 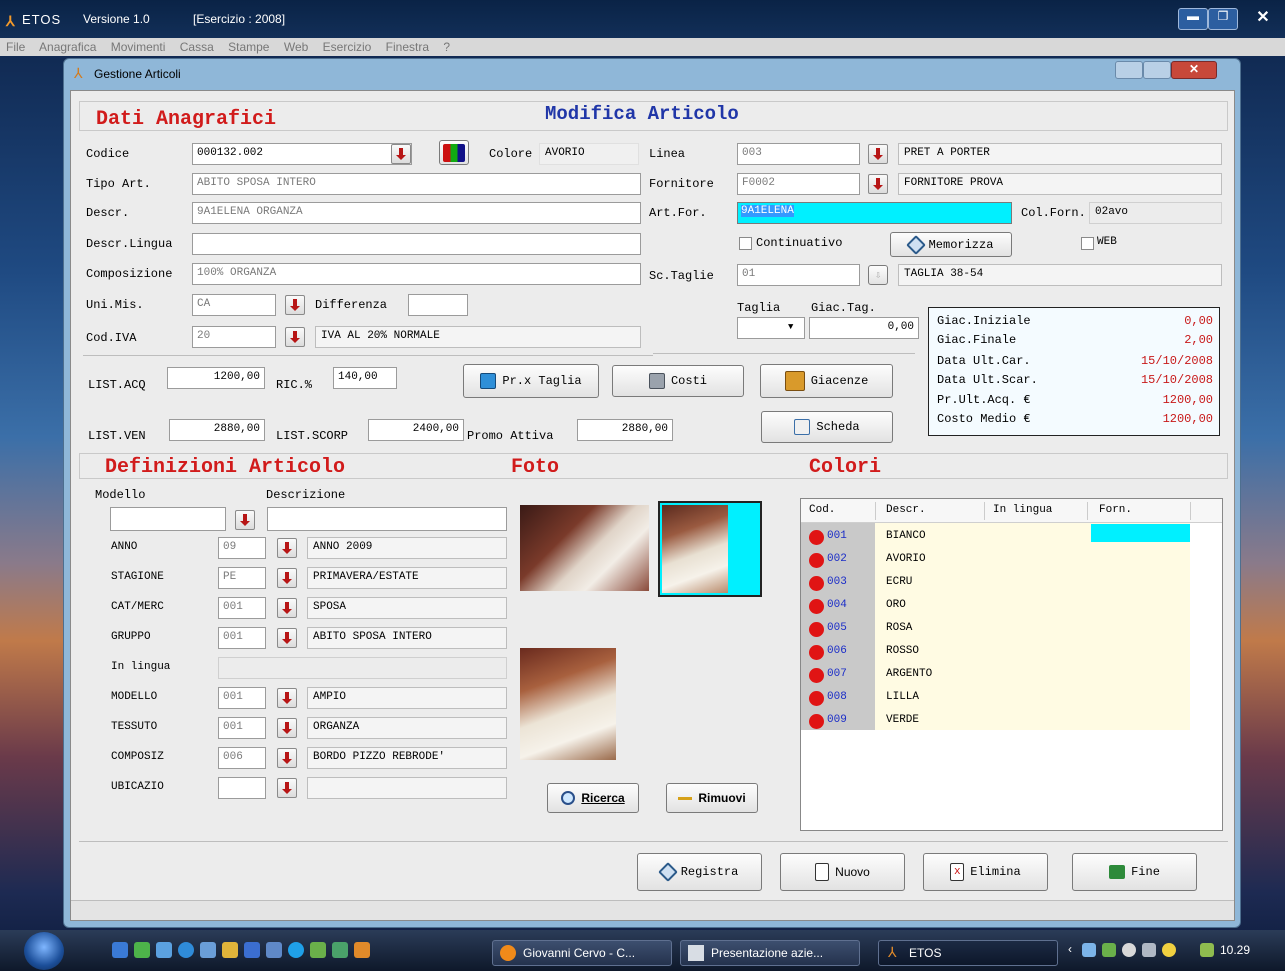 I want to click on list-ven-input: 2880,00, so click(x=217, y=430).